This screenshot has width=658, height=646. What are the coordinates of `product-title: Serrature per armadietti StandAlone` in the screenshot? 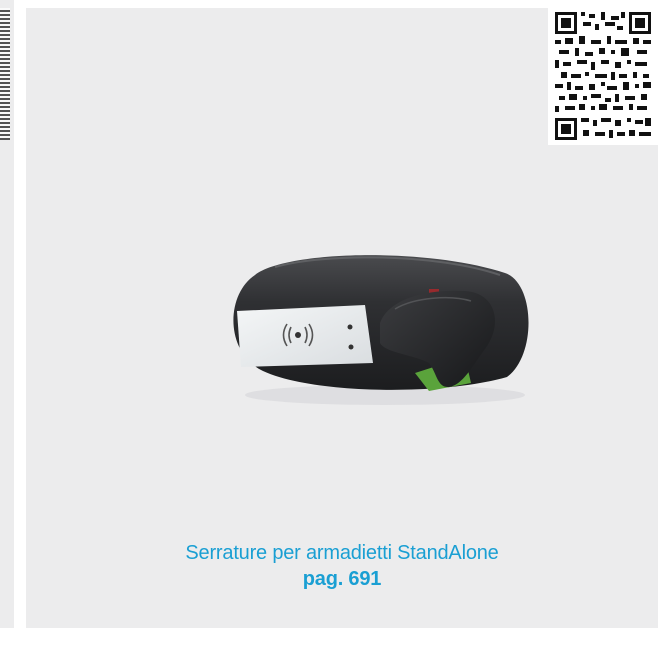 It's located at (342, 553).